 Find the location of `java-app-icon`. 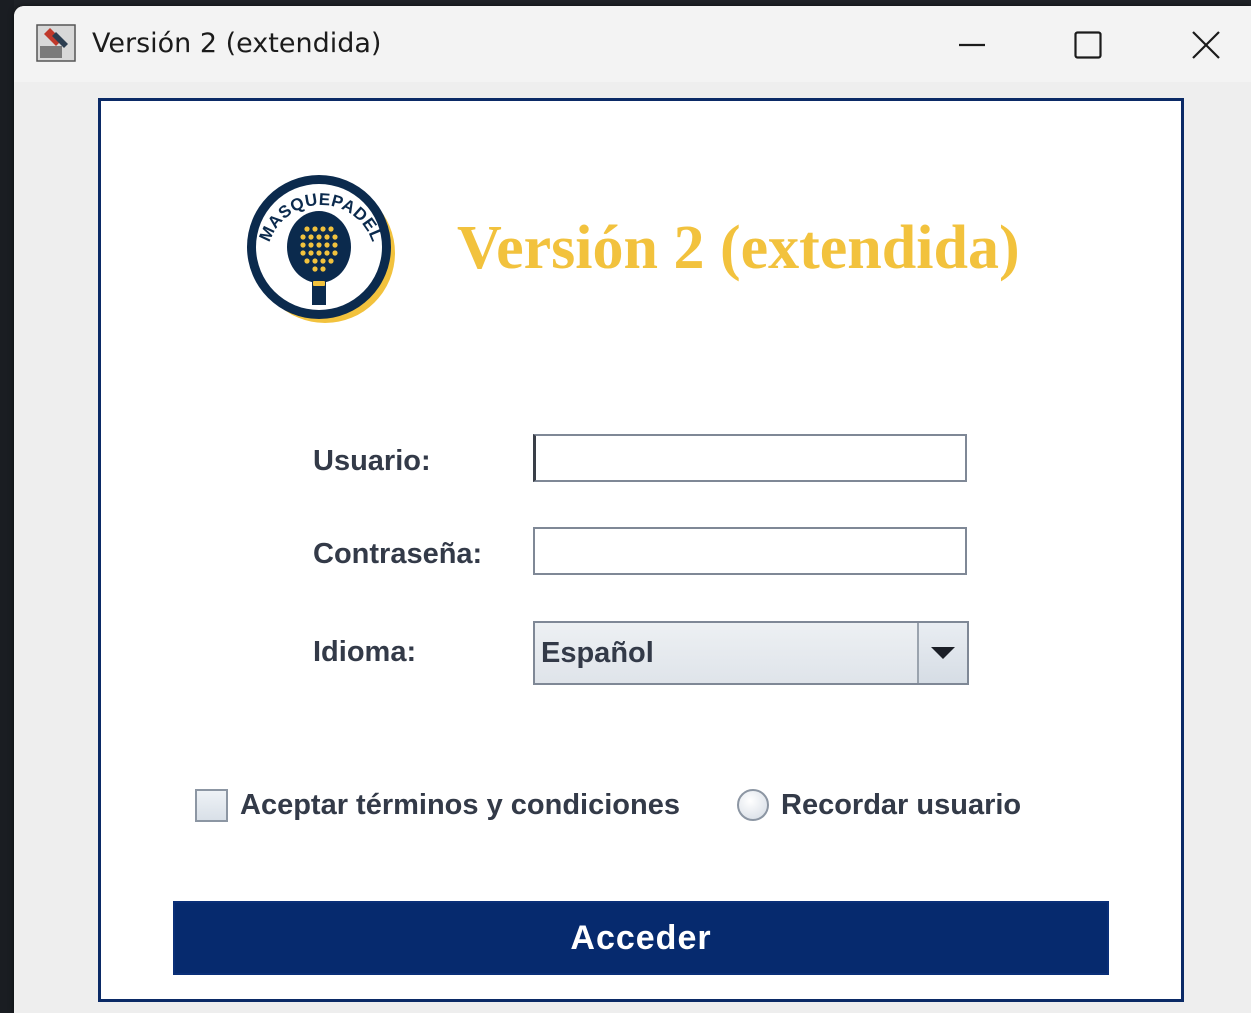

java-app-icon is located at coordinates (56, 43).